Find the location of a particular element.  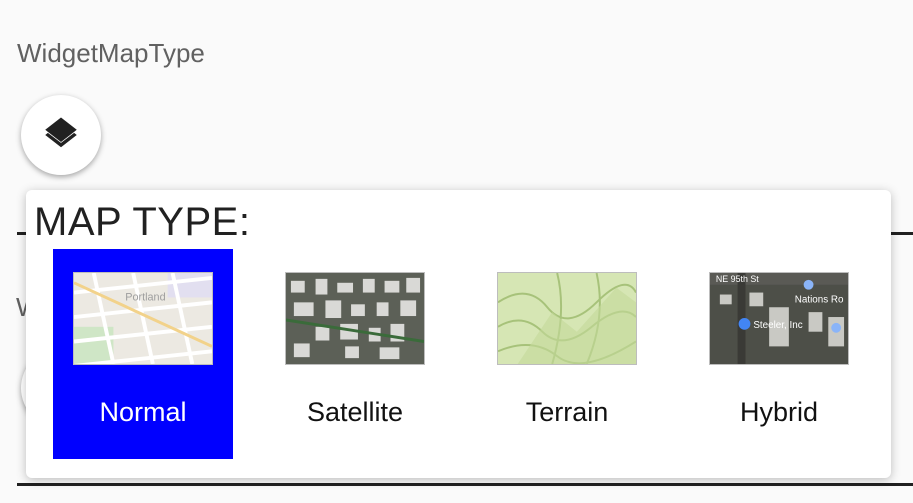

map-type-option-terrain: Terrain is located at coordinates (567, 354).